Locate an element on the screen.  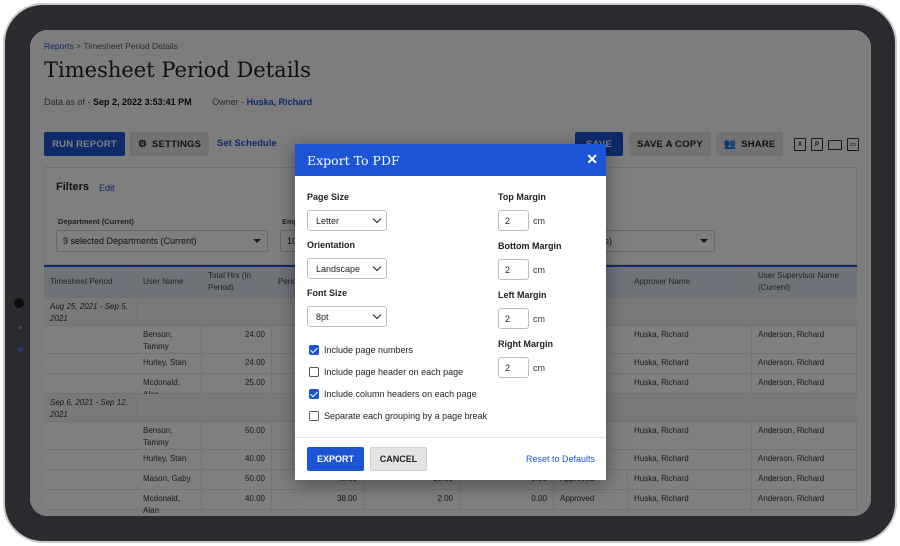
left-margin-input: 2 is located at coordinates (513, 318).